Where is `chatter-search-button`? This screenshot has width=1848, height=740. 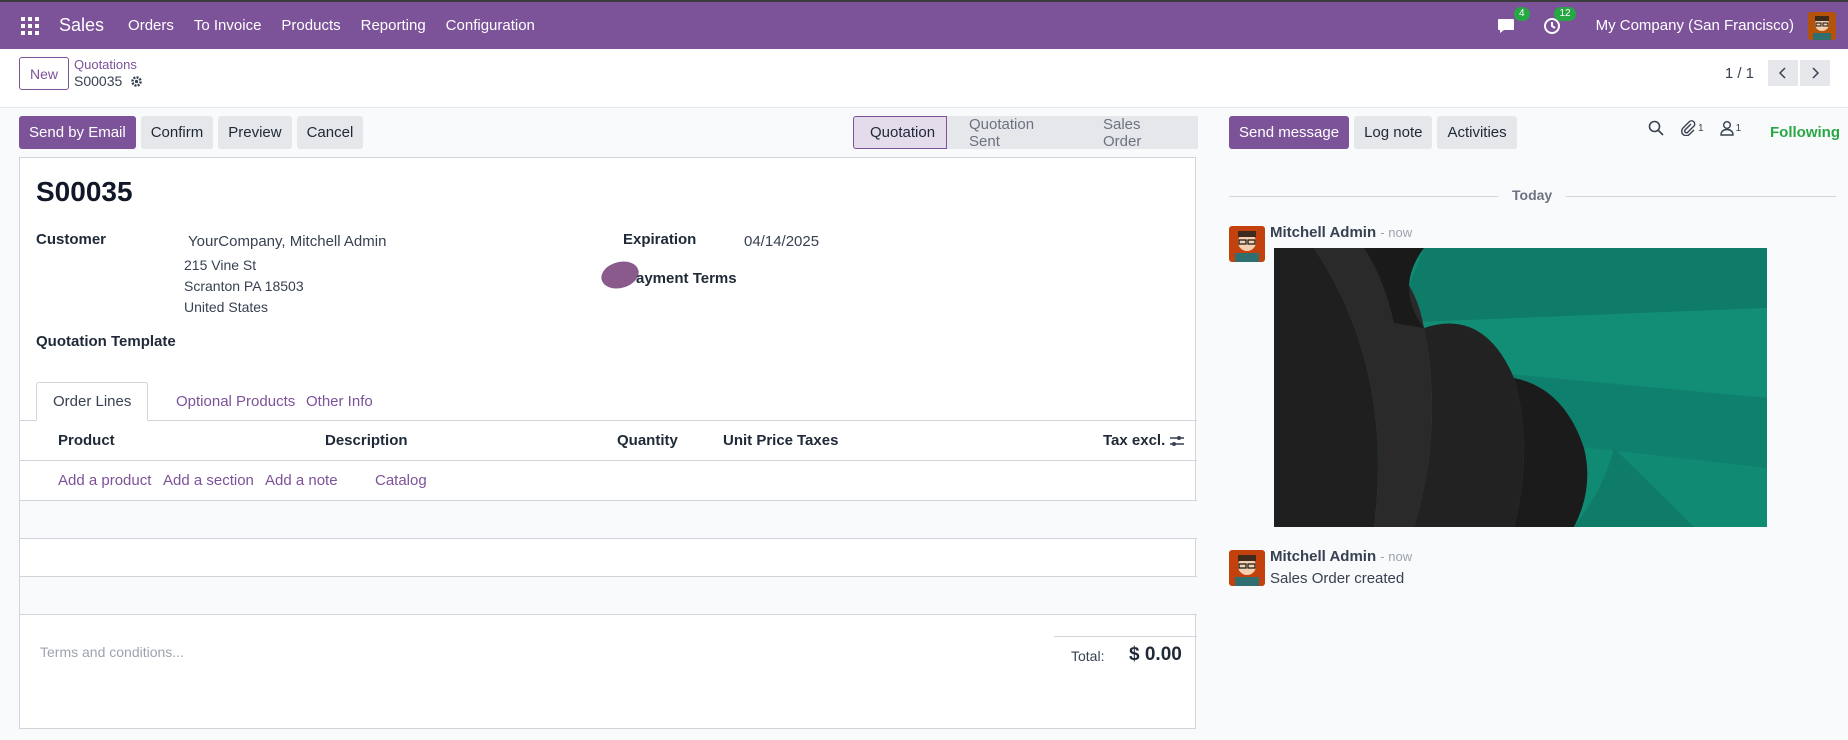
chatter-search-button is located at coordinates (1656, 128).